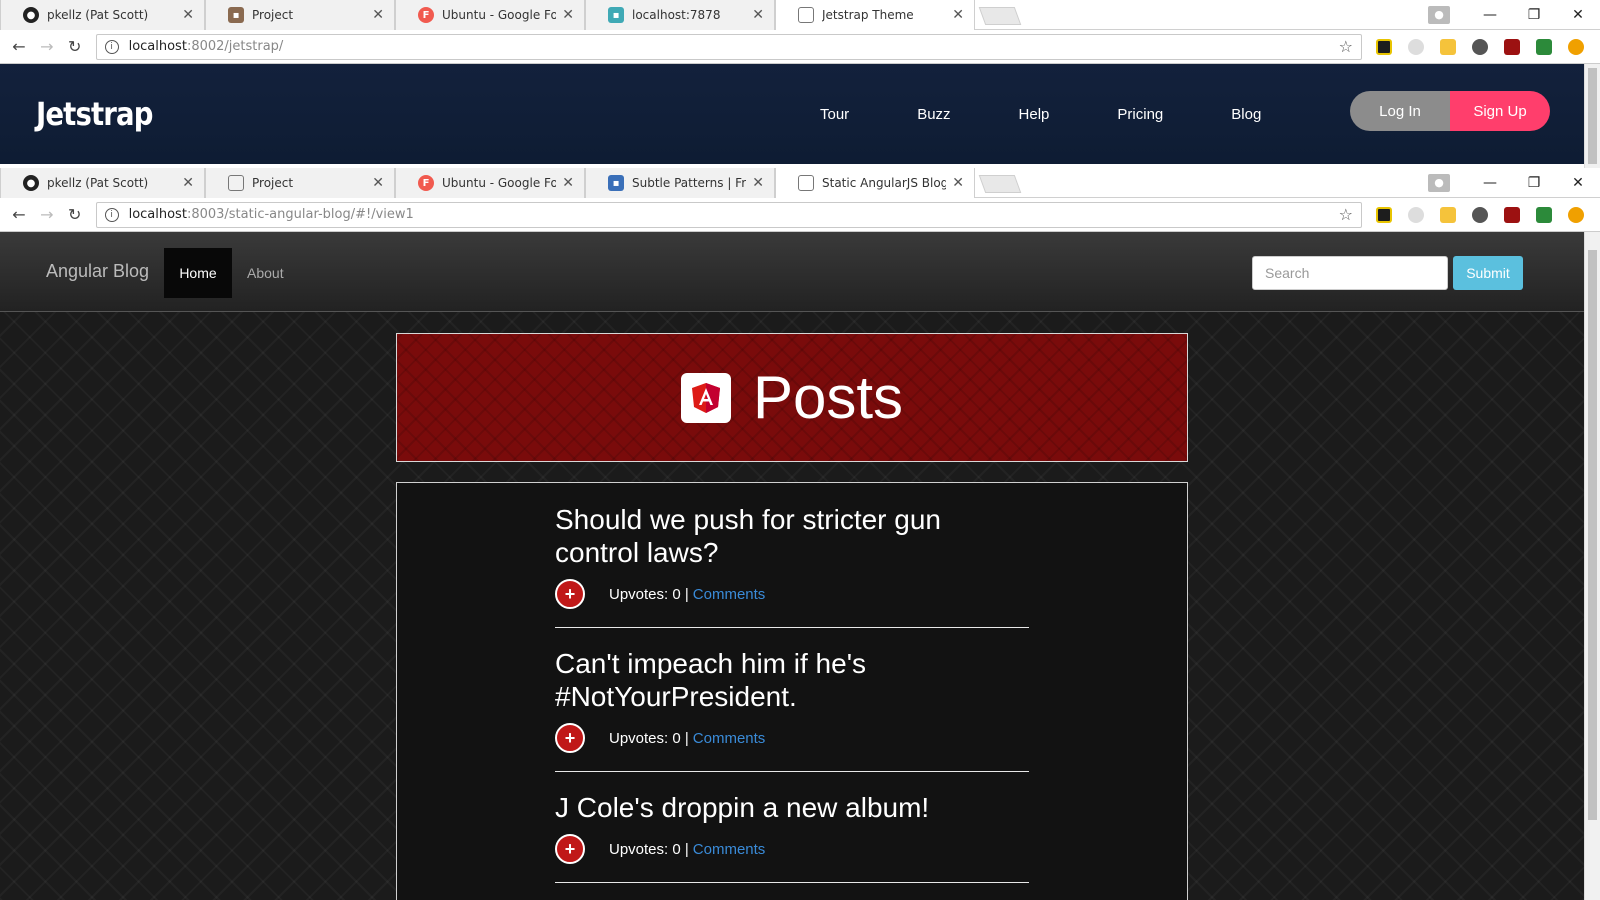  I want to click on nav-blog: Blog, so click(1246, 114).